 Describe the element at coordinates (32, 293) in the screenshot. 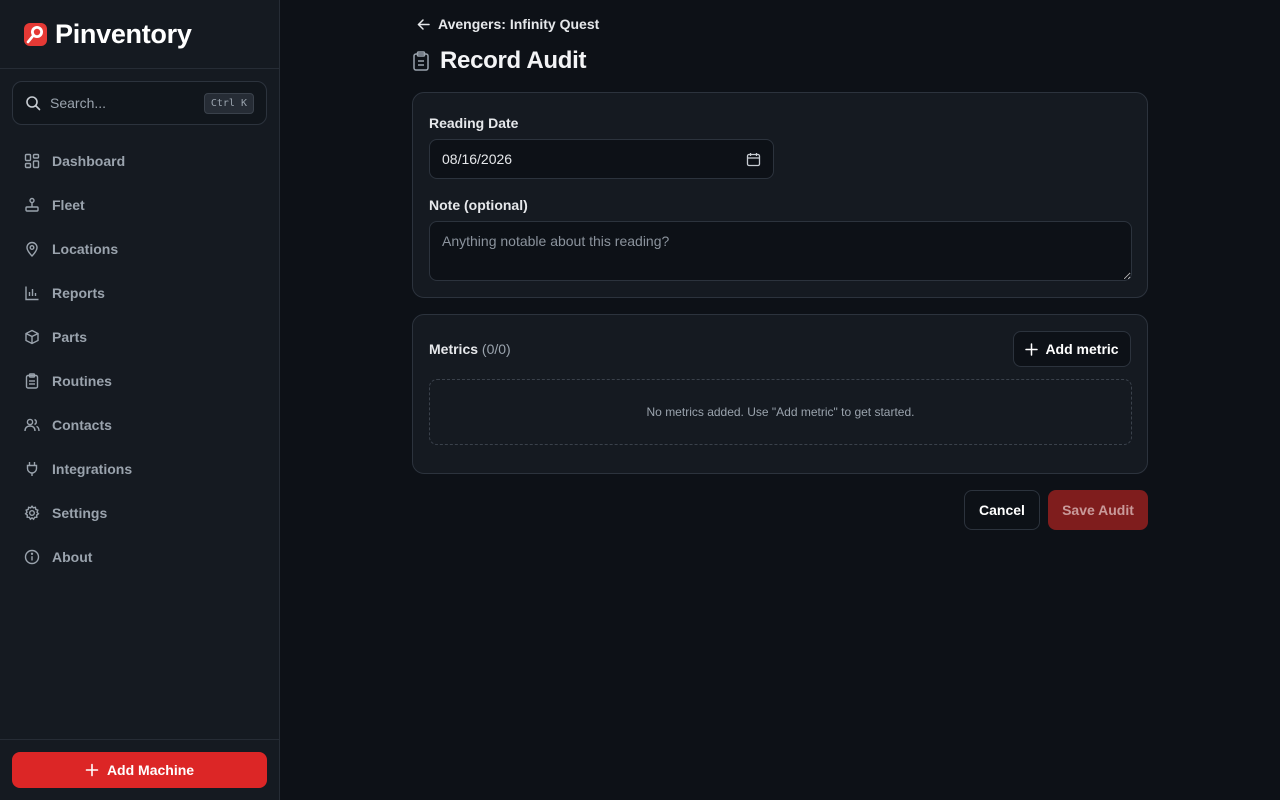

I see `bar-chart-icon` at that location.